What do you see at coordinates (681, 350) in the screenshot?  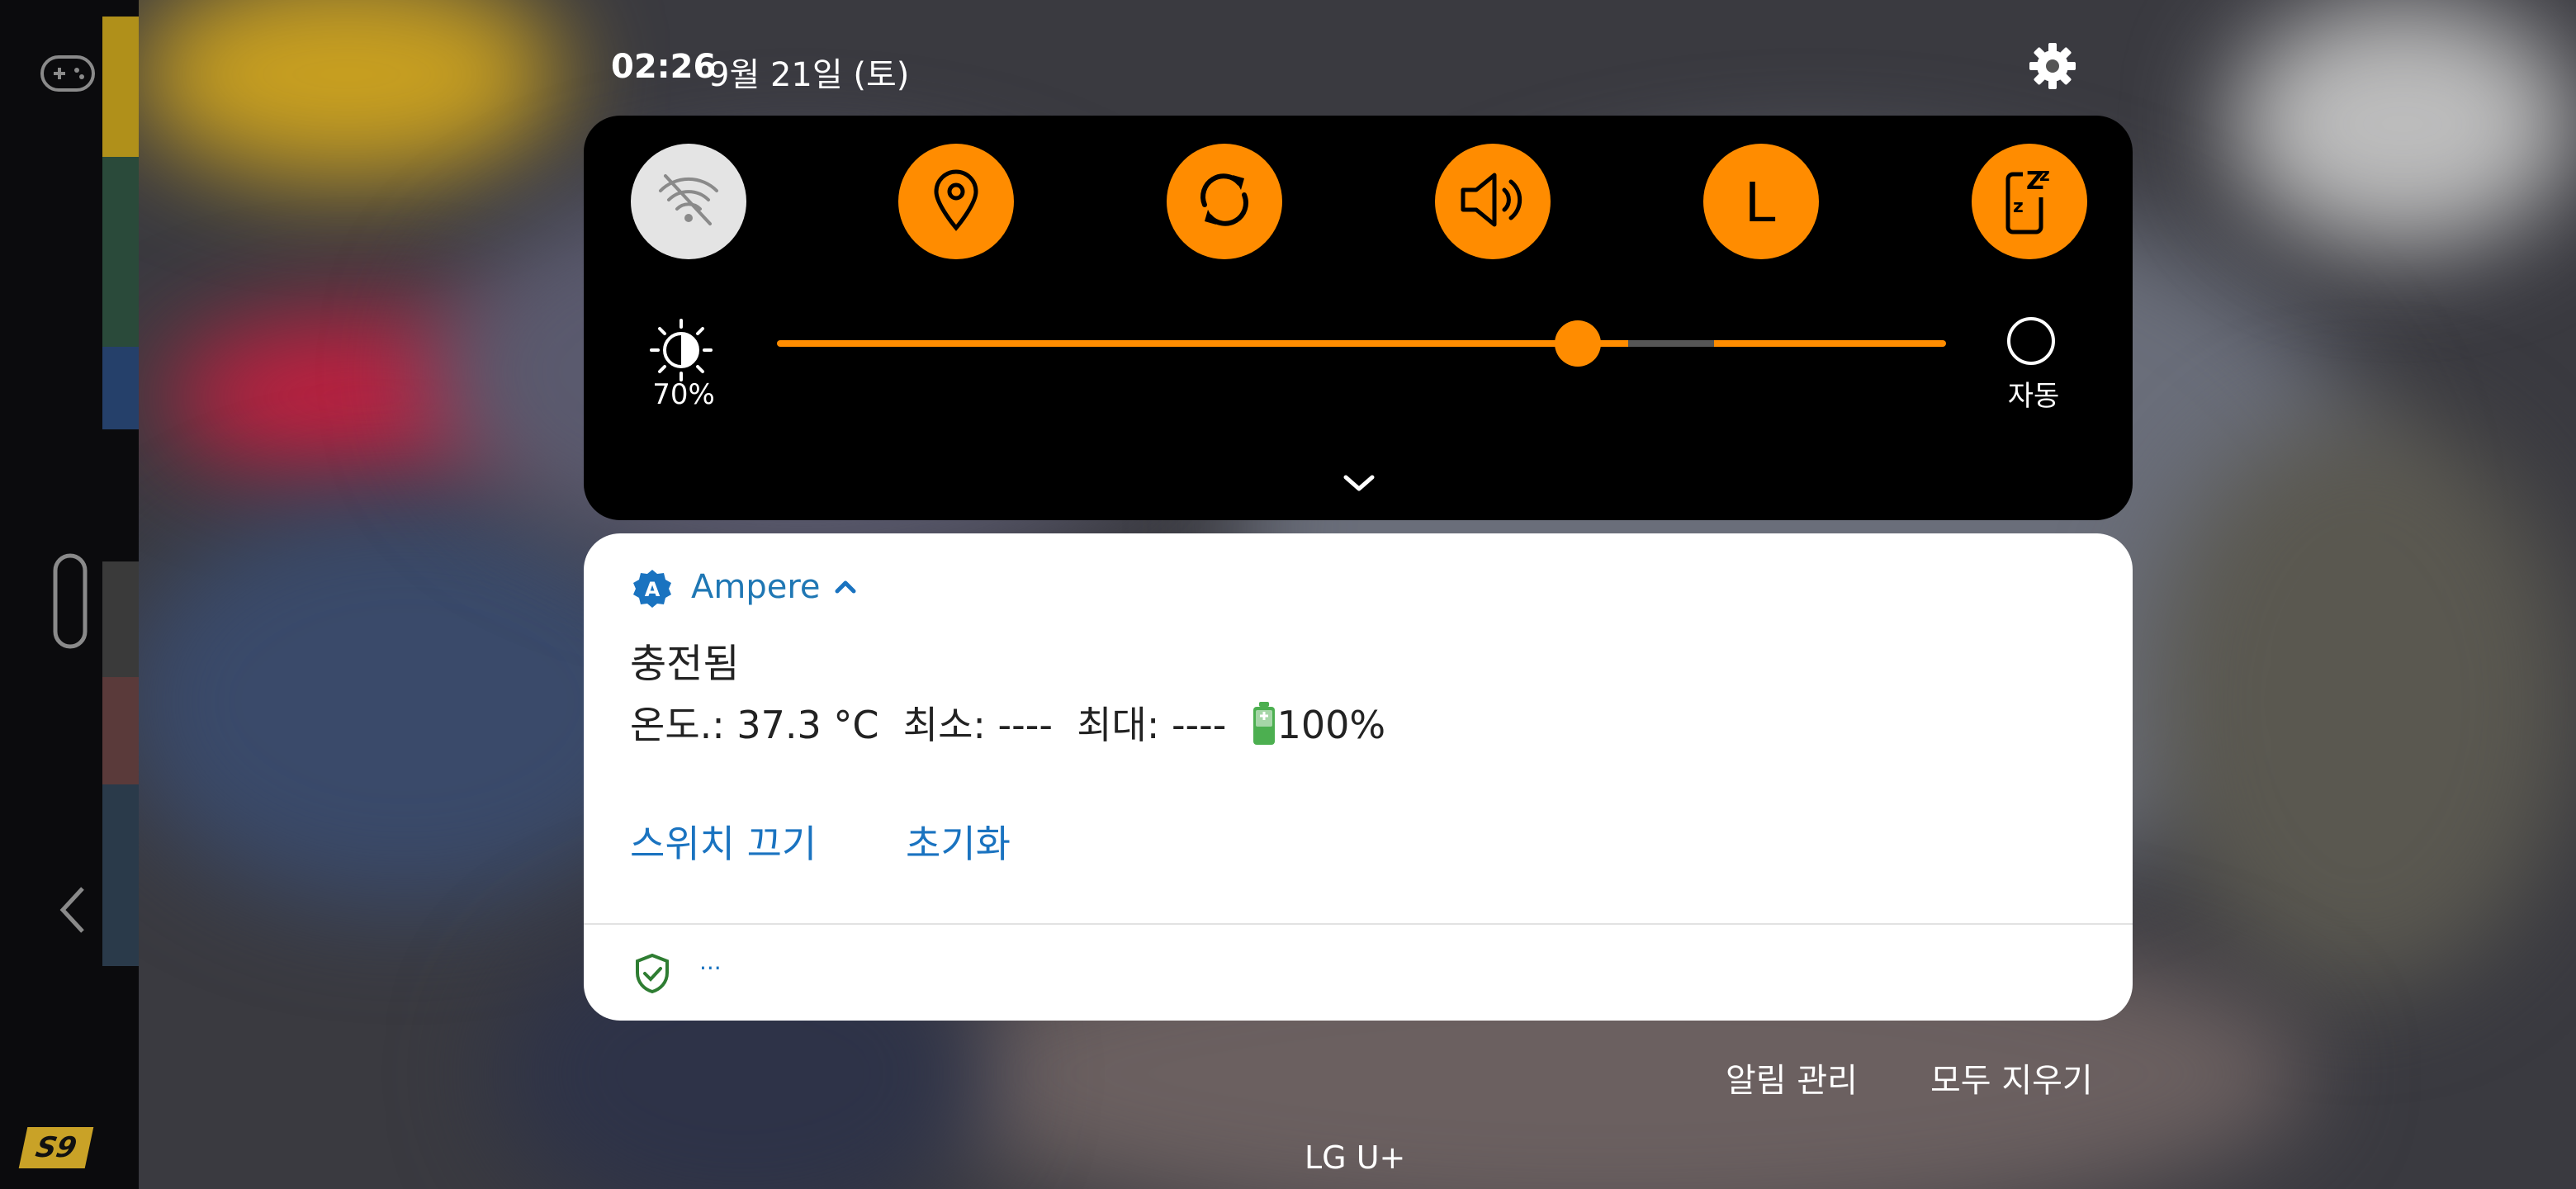 I see `brightness-icon` at bounding box center [681, 350].